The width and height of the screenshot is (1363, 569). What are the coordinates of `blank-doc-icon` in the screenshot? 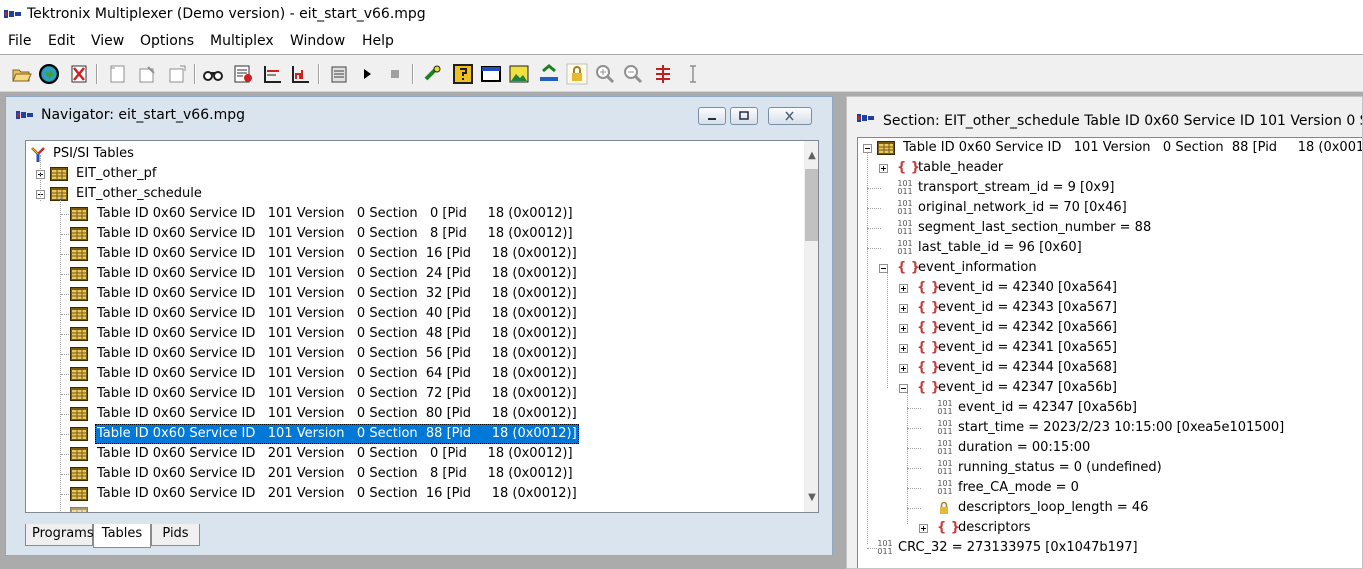 It's located at (117, 74).